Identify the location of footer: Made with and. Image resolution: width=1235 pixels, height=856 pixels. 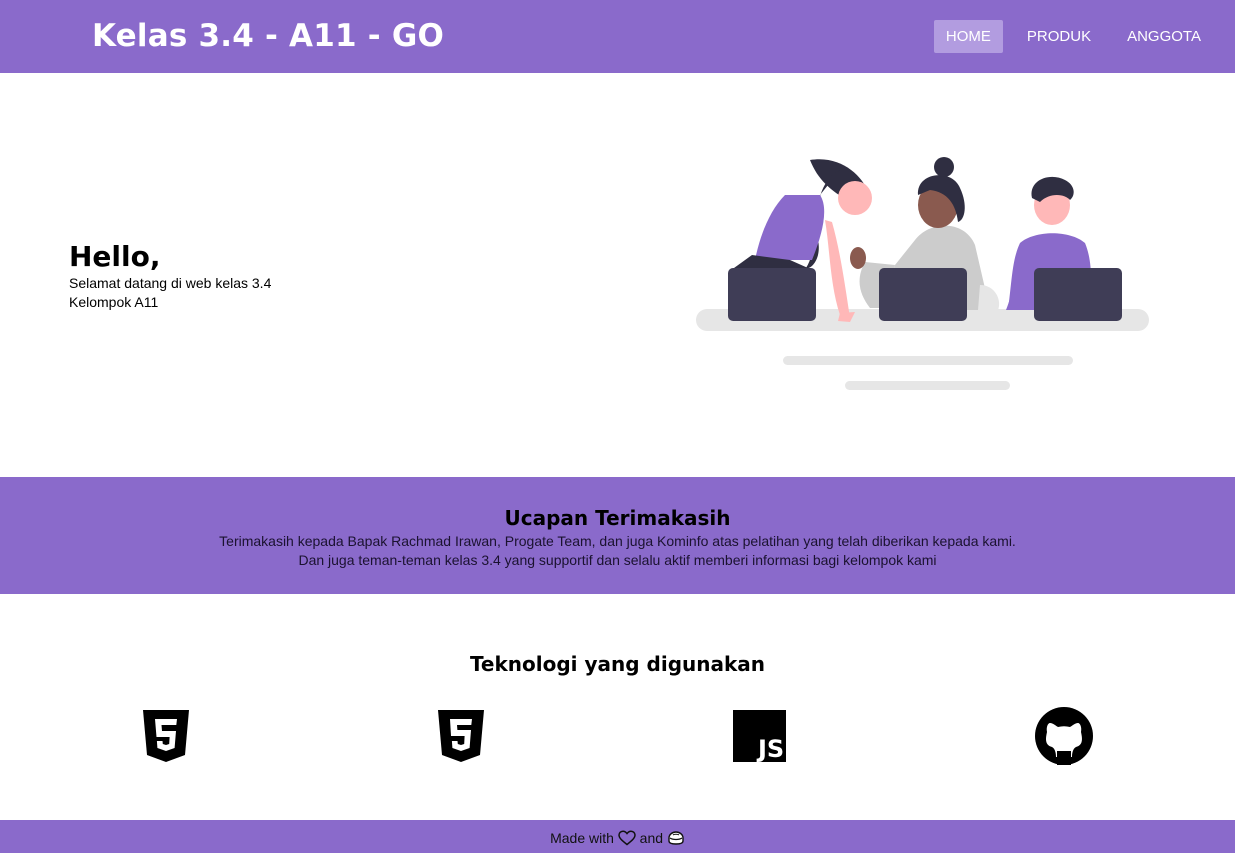
(617, 836).